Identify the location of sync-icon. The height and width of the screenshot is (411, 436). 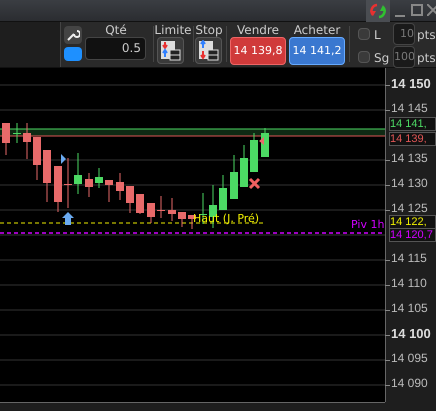
(378, 11).